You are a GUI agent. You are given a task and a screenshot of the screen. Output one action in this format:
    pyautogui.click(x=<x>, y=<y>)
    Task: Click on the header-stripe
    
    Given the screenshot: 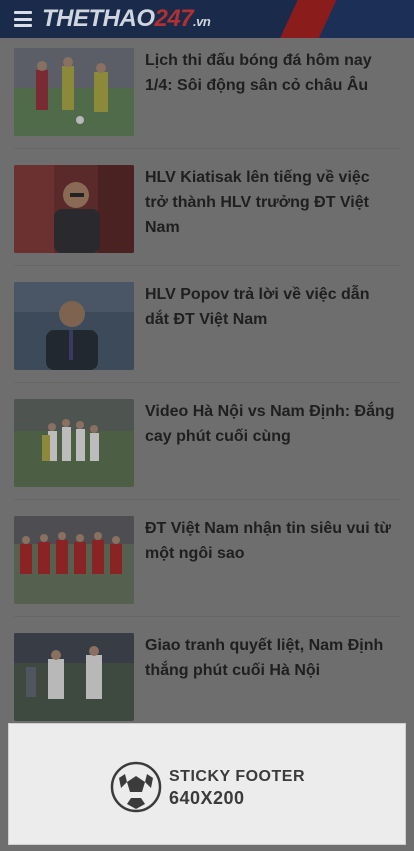 What is the action you would take?
    pyautogui.click(x=324, y=19)
    